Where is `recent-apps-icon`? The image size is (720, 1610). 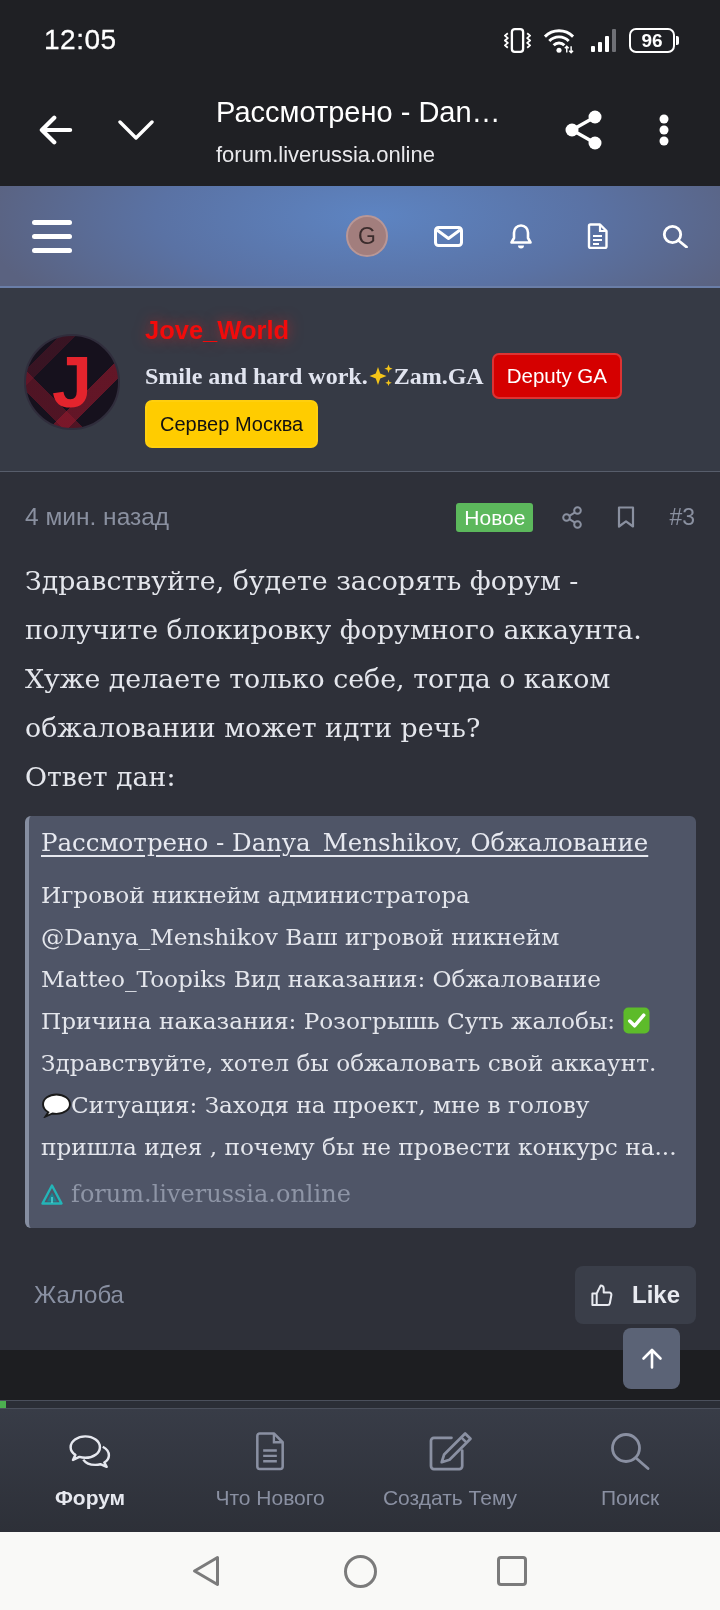
recent-apps-icon is located at coordinates (512, 1571).